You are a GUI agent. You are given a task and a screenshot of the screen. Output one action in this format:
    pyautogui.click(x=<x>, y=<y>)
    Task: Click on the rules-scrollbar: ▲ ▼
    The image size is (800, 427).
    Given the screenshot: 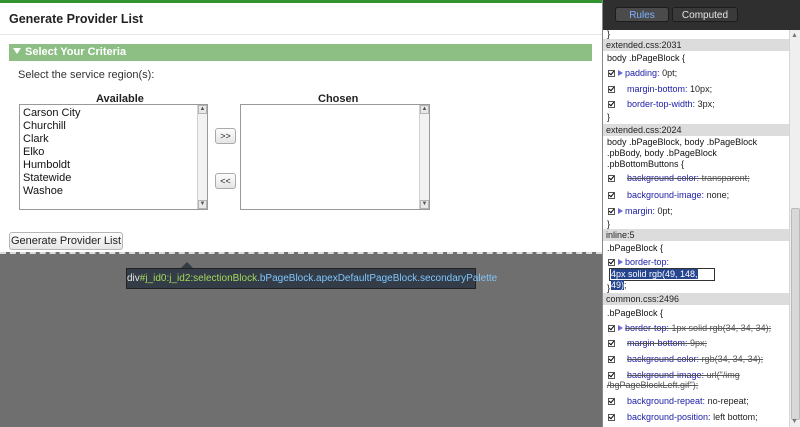 What is the action you would take?
    pyautogui.click(x=794, y=228)
    